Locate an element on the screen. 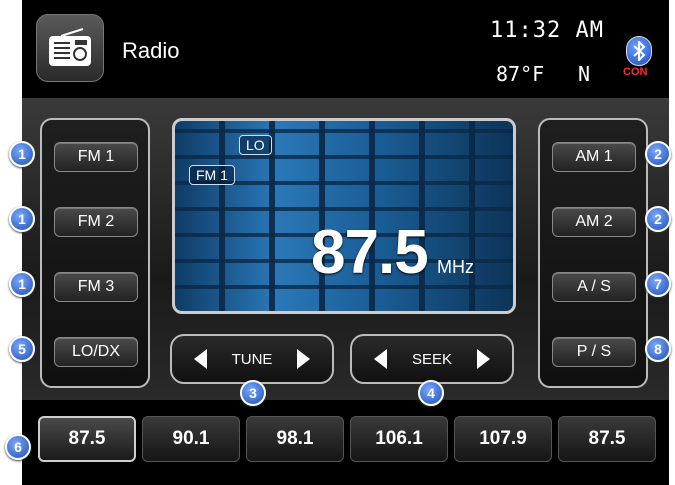 Image resolution: width=675 pixels, height=485 pixels. preset-button-5: 107.9 is located at coordinates (503, 439).